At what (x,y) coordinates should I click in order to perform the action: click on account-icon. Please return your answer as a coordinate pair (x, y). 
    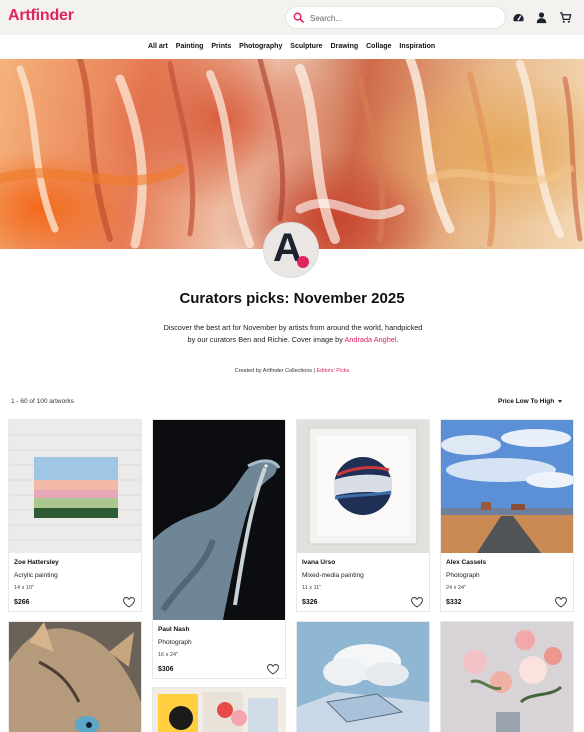
    Looking at the image, I should click on (541, 17).